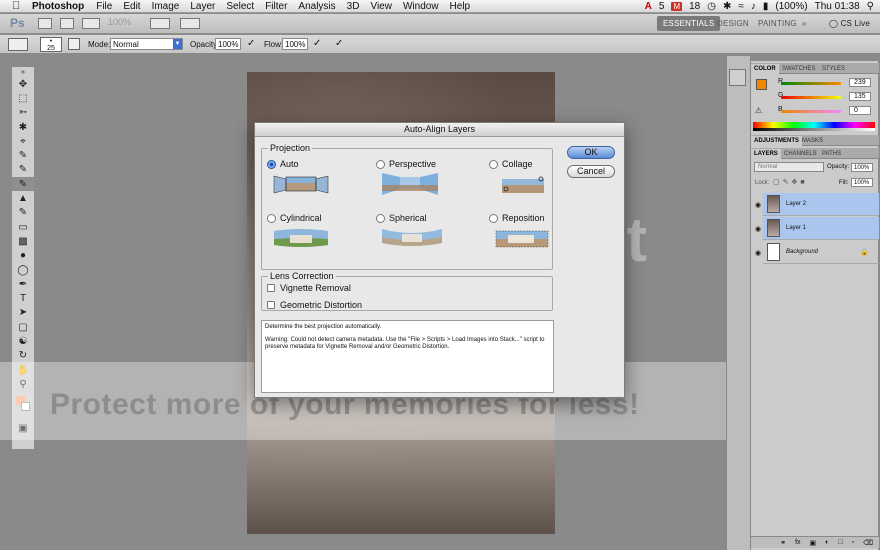 The width and height of the screenshot is (880, 550). What do you see at coordinates (766, 6) in the screenshot?
I see `battery-icon: ▮` at bounding box center [766, 6].